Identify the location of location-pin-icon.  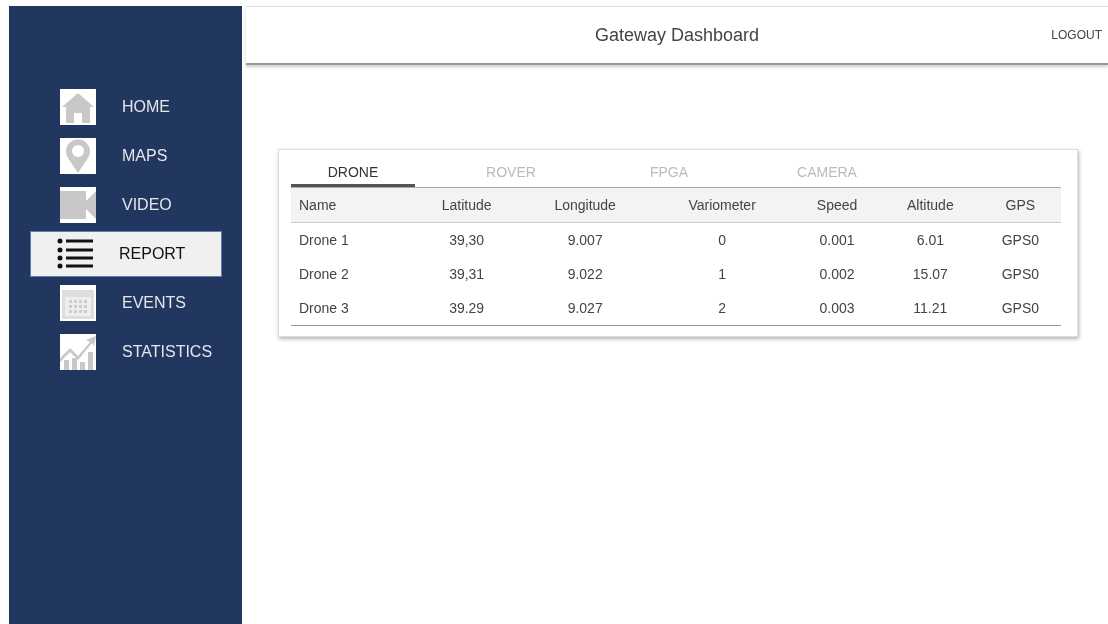
(78, 156).